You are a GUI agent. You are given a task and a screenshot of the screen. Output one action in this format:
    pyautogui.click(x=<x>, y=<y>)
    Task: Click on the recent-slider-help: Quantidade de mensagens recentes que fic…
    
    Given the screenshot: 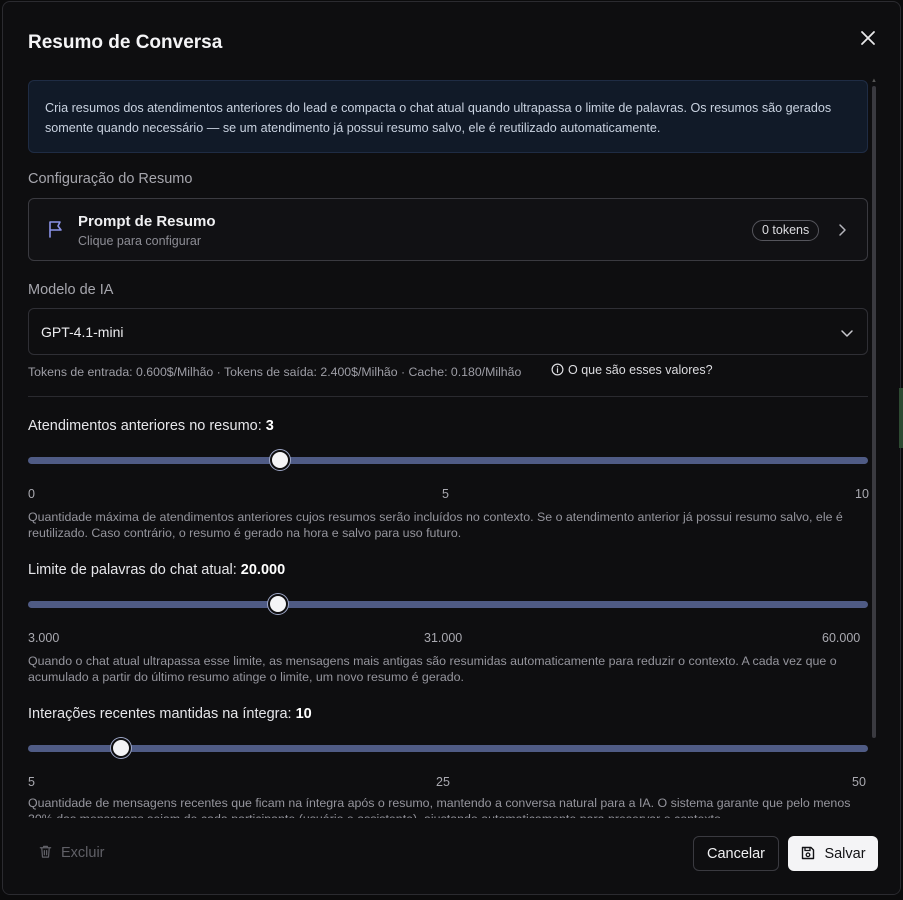 What is the action you would take?
    pyautogui.click(x=439, y=807)
    